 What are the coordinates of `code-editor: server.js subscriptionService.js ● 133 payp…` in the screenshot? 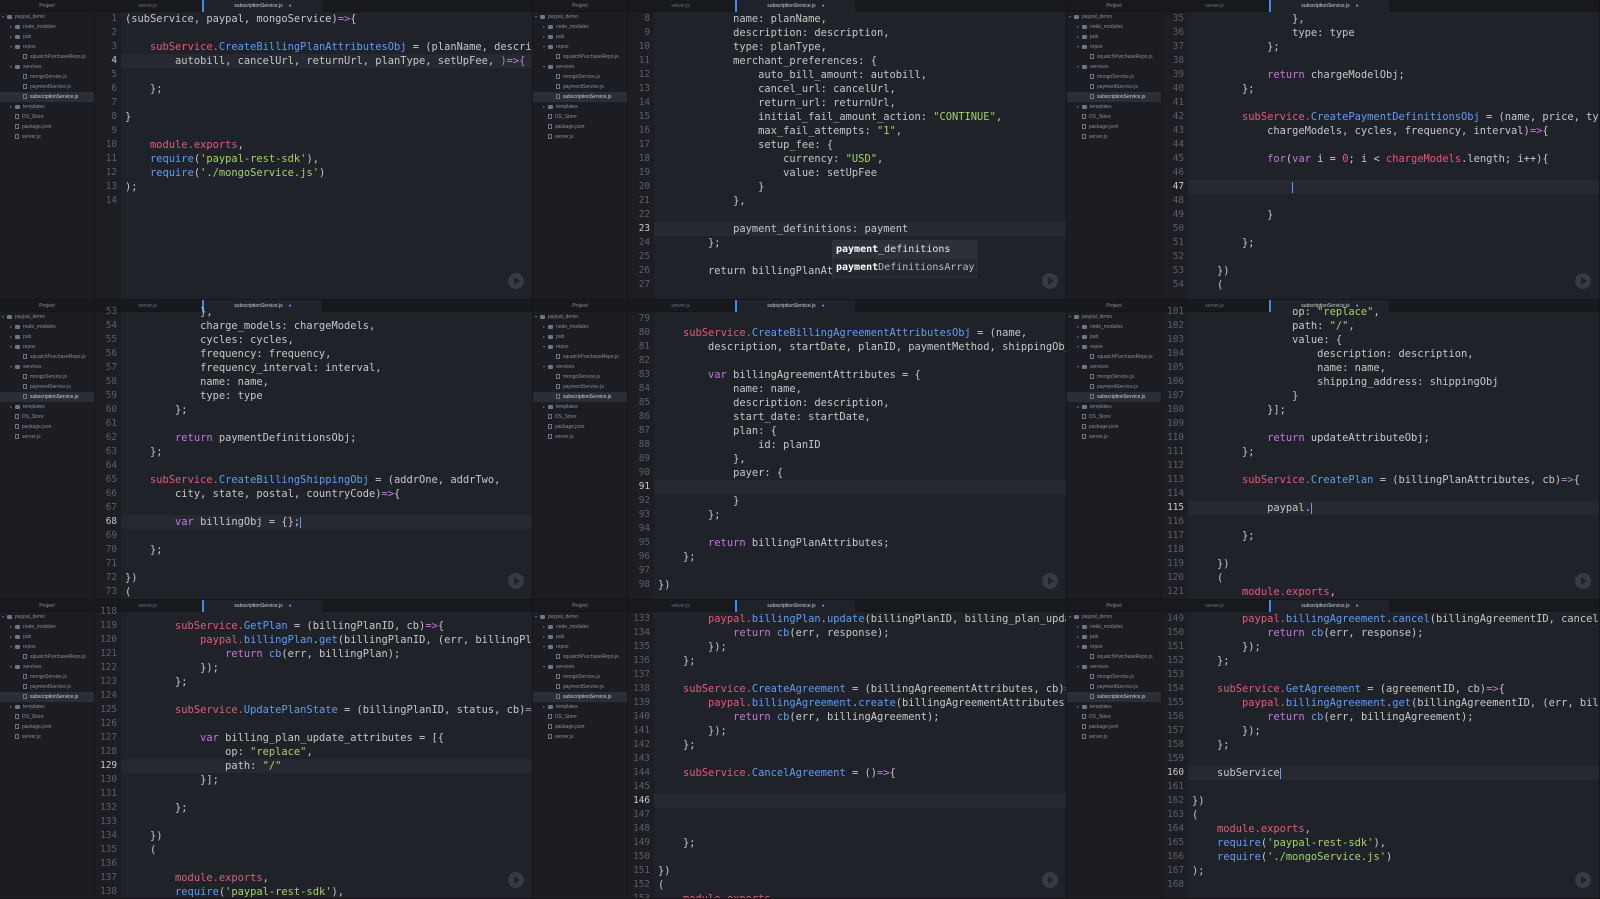 It's located at (847, 749).